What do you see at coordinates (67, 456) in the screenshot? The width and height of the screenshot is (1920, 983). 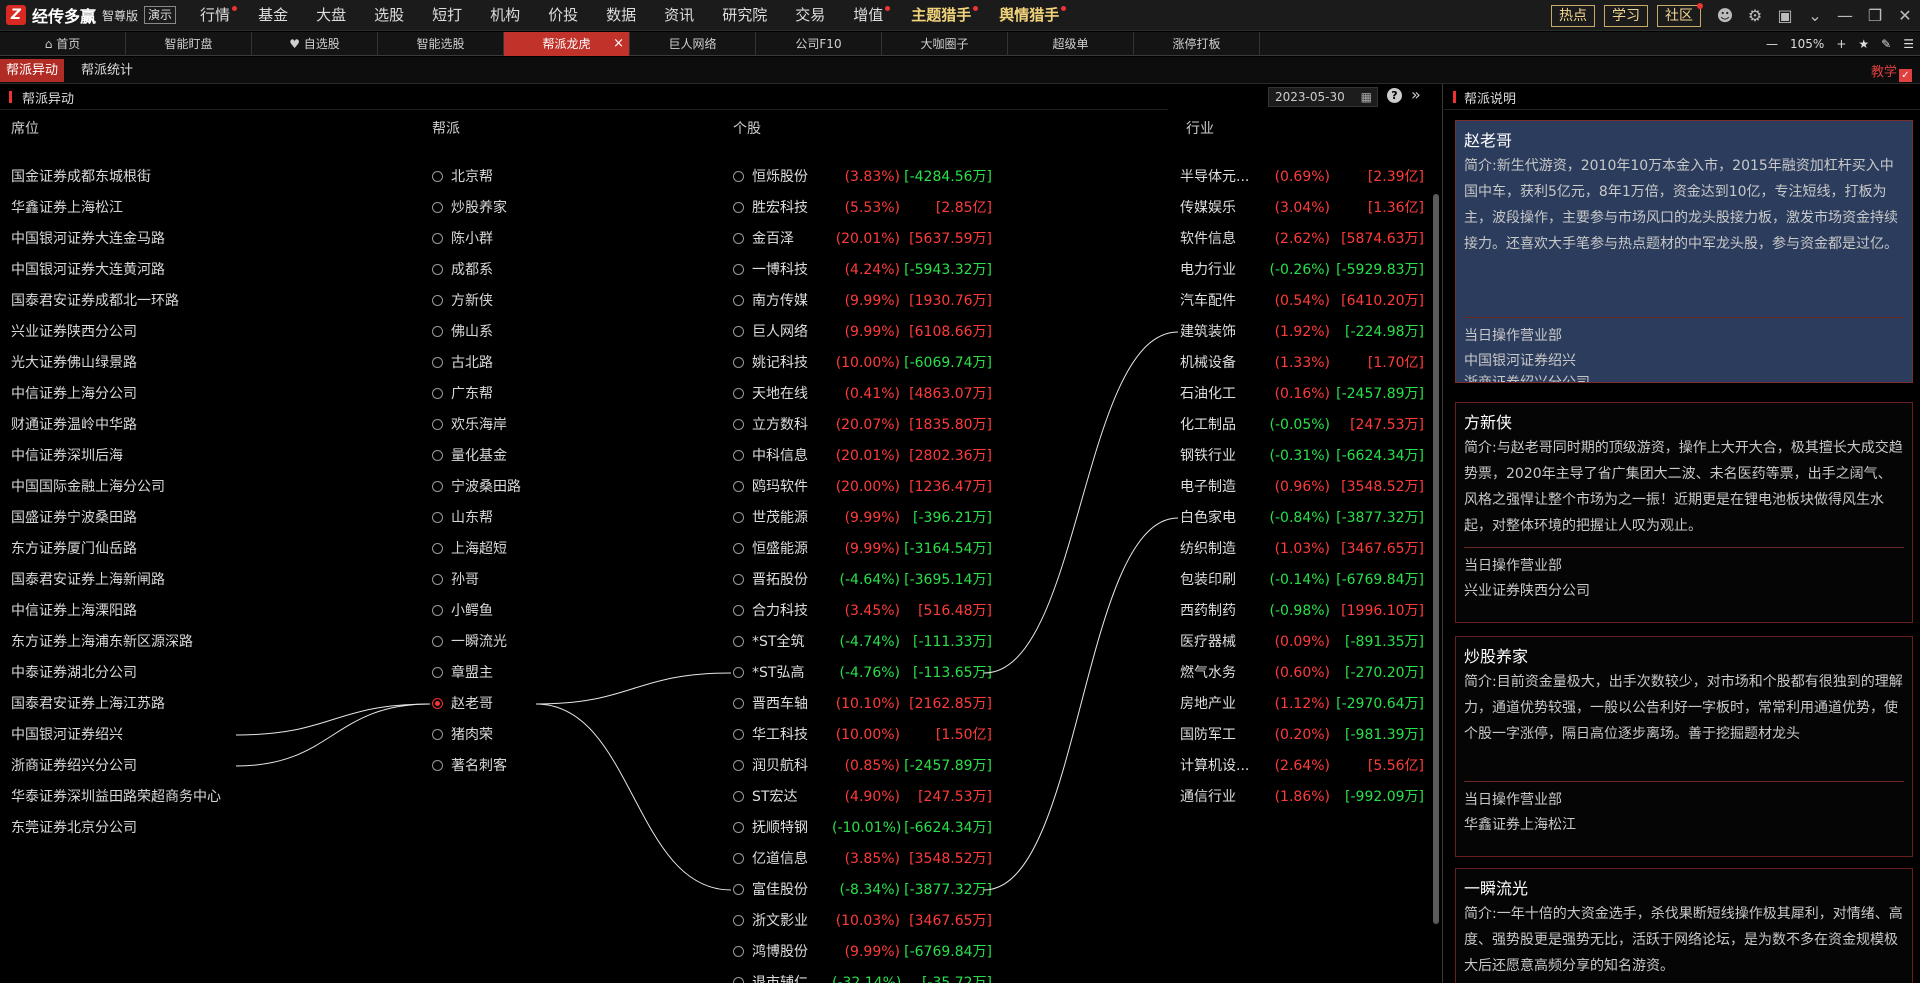 I see `seat-row: 中信证券深圳后海` at bounding box center [67, 456].